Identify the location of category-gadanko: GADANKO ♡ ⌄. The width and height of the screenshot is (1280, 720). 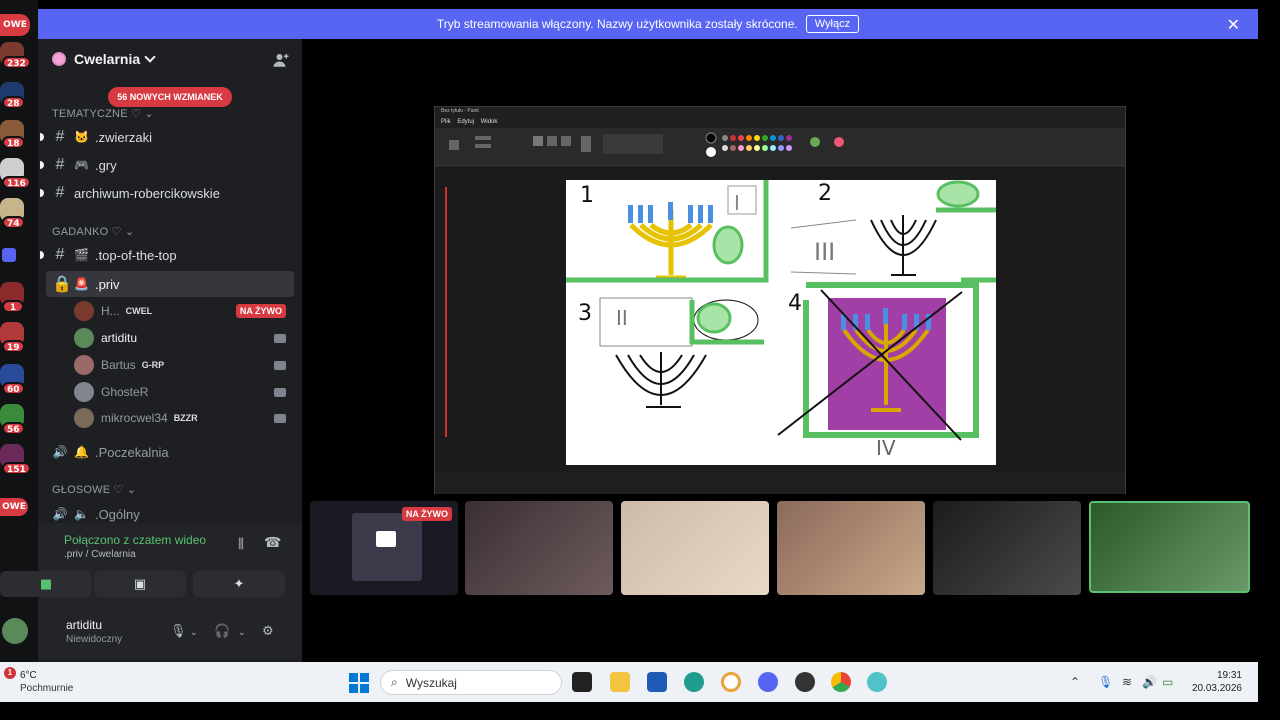
(93, 231).